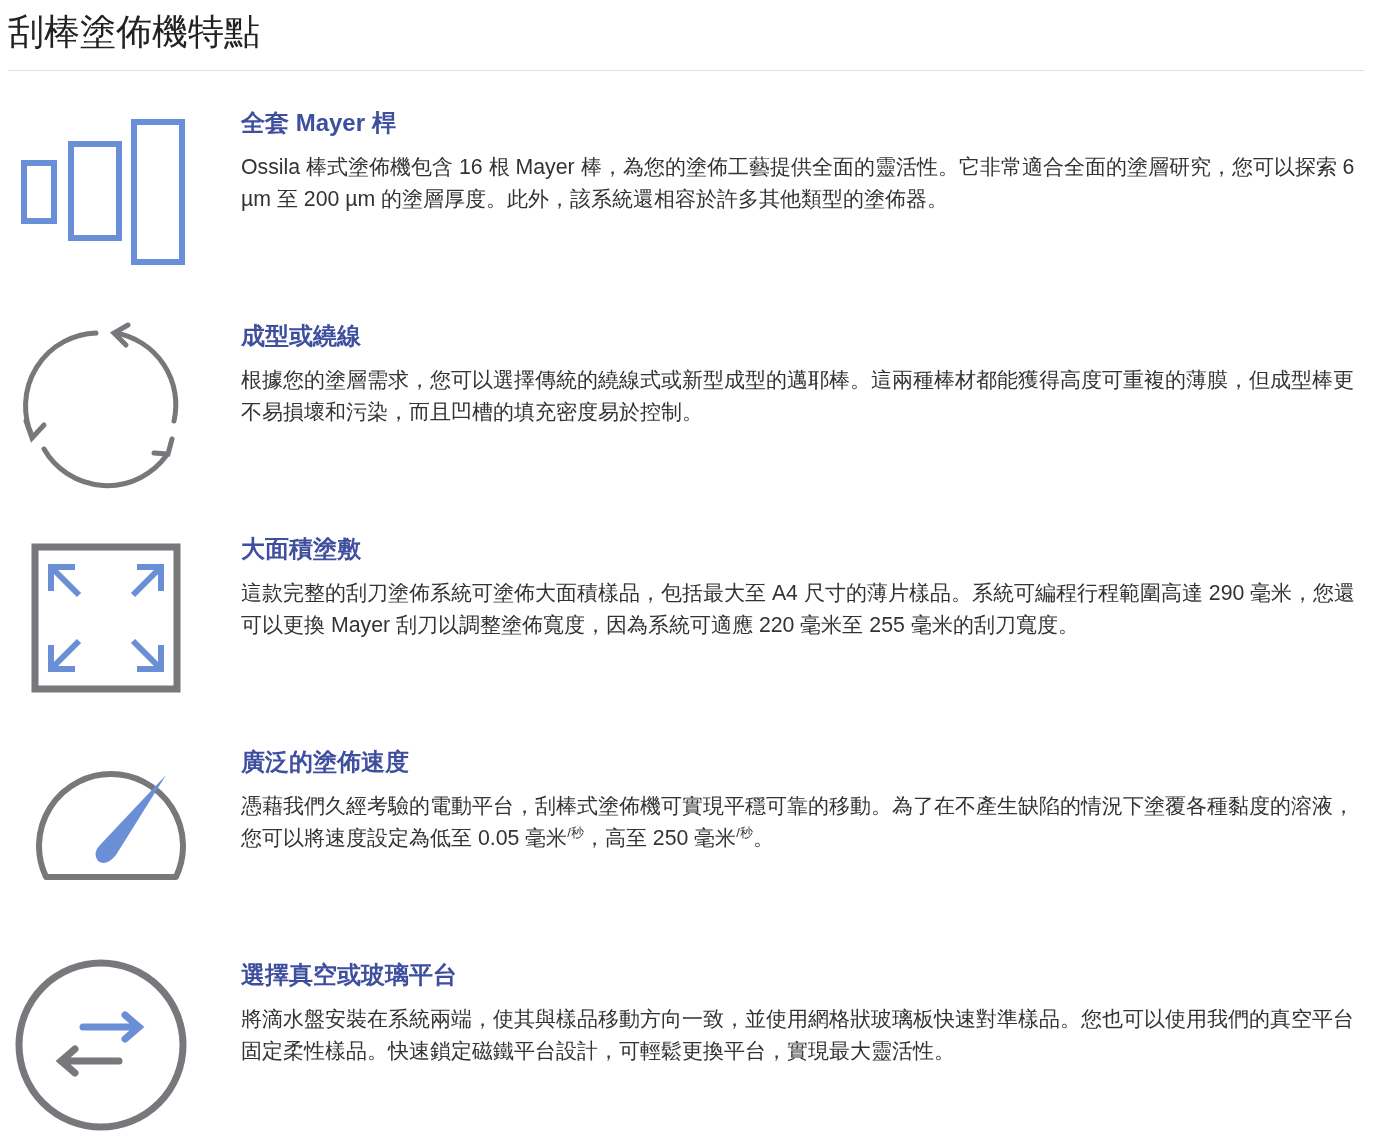 The height and width of the screenshot is (1137, 1380). Describe the element at coordinates (301, 549) in the screenshot. I see `feature-heading: 大面積塗敷` at that location.